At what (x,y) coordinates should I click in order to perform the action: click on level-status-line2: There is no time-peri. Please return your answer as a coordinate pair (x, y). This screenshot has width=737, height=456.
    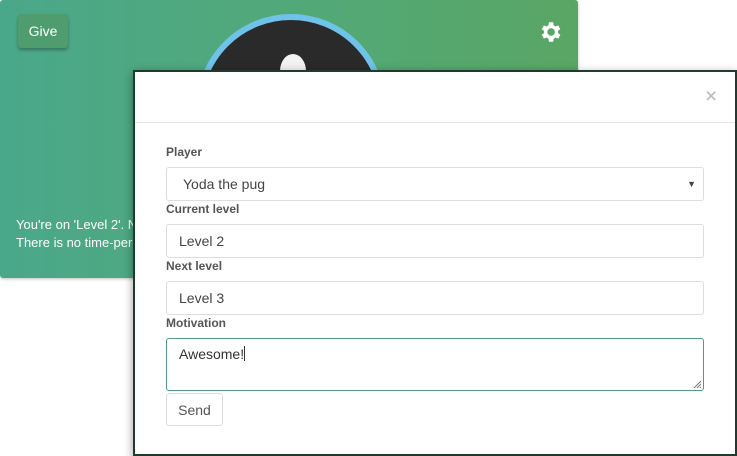
    Looking at the image, I should click on (76, 242).